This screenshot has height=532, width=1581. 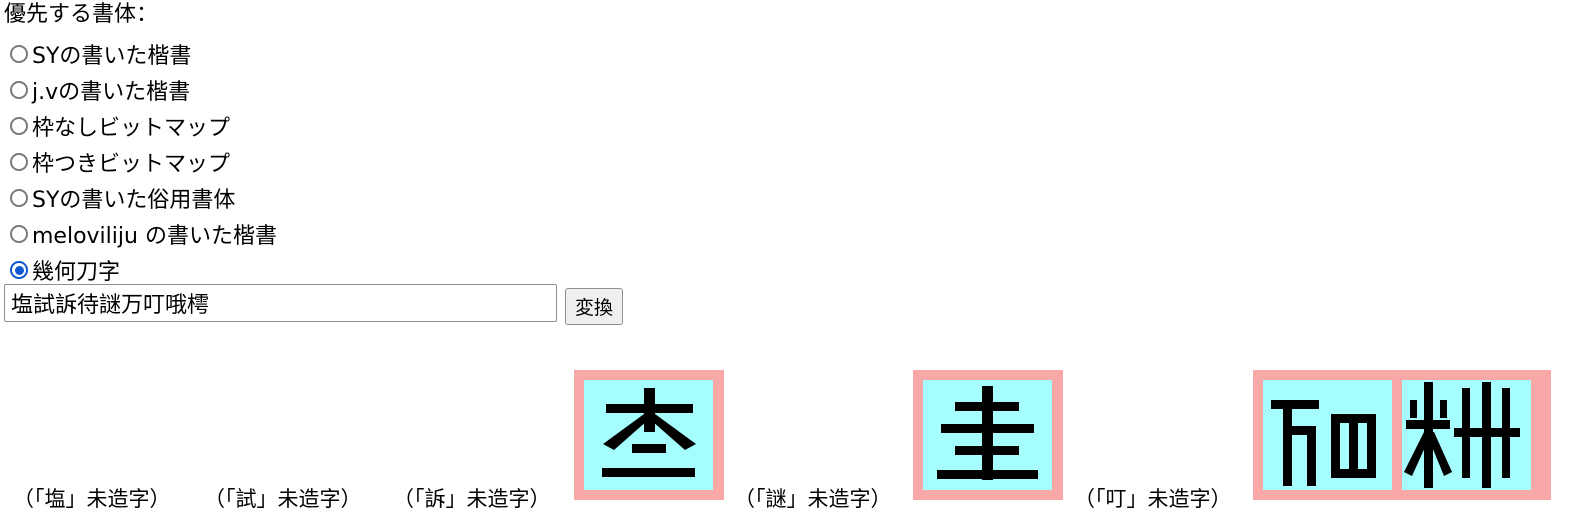 I want to click on radio-option-bitmap-framed: 枠つきビットマップ, so click(x=143, y=162).